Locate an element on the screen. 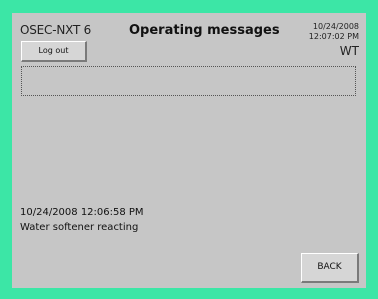 This screenshot has width=378, height=299. current-time: 12:07:02 PM is located at coordinates (333, 36).